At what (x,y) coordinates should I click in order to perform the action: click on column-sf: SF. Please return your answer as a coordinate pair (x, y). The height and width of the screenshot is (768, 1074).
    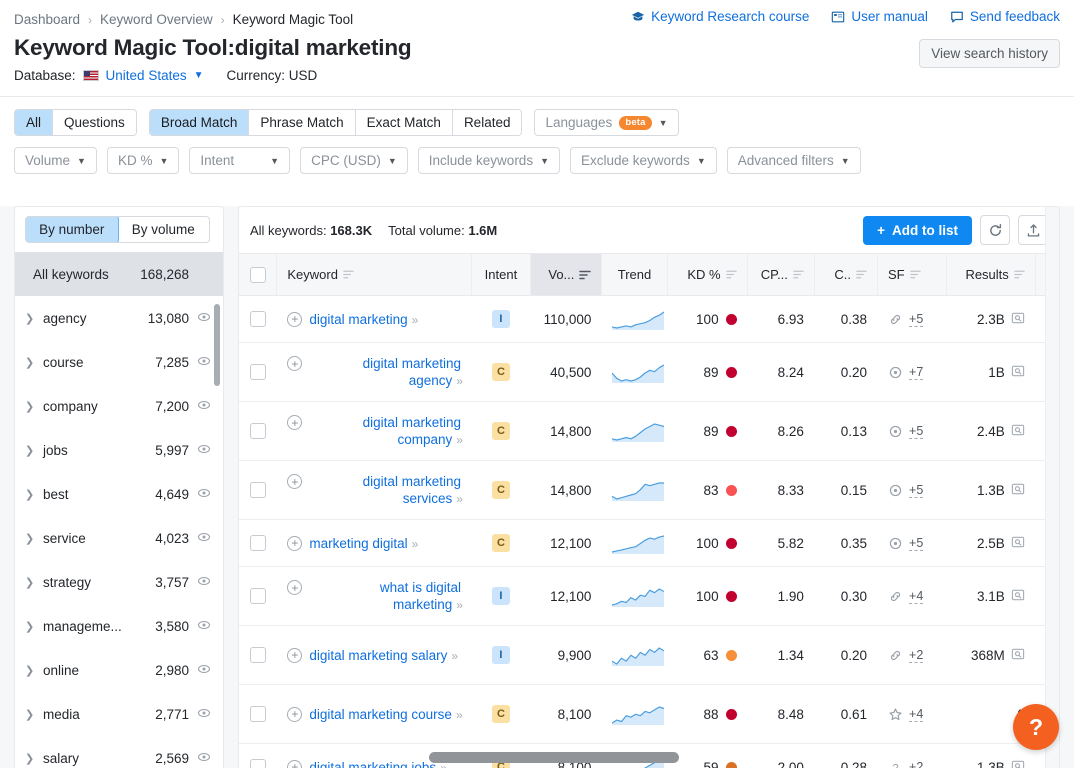
    Looking at the image, I should click on (912, 274).